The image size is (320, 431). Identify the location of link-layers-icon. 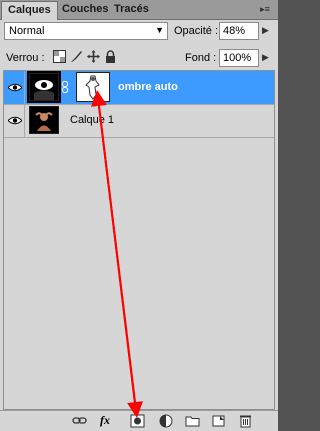
(79, 421).